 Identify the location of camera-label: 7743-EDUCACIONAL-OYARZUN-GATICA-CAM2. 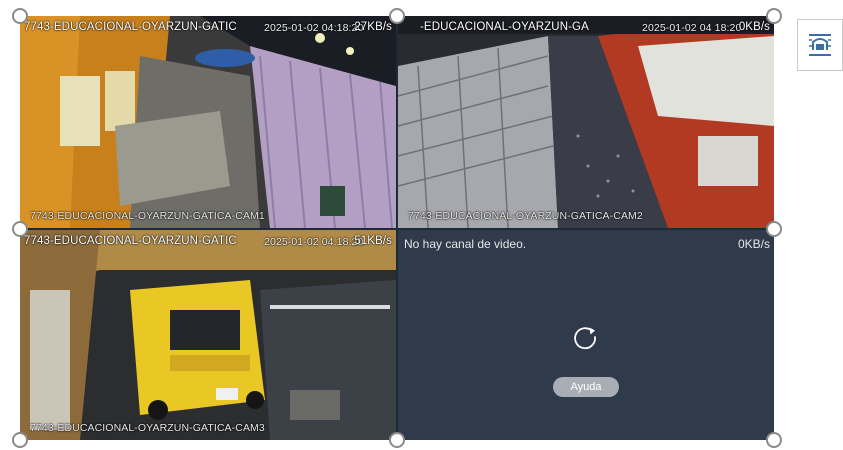
(525, 216).